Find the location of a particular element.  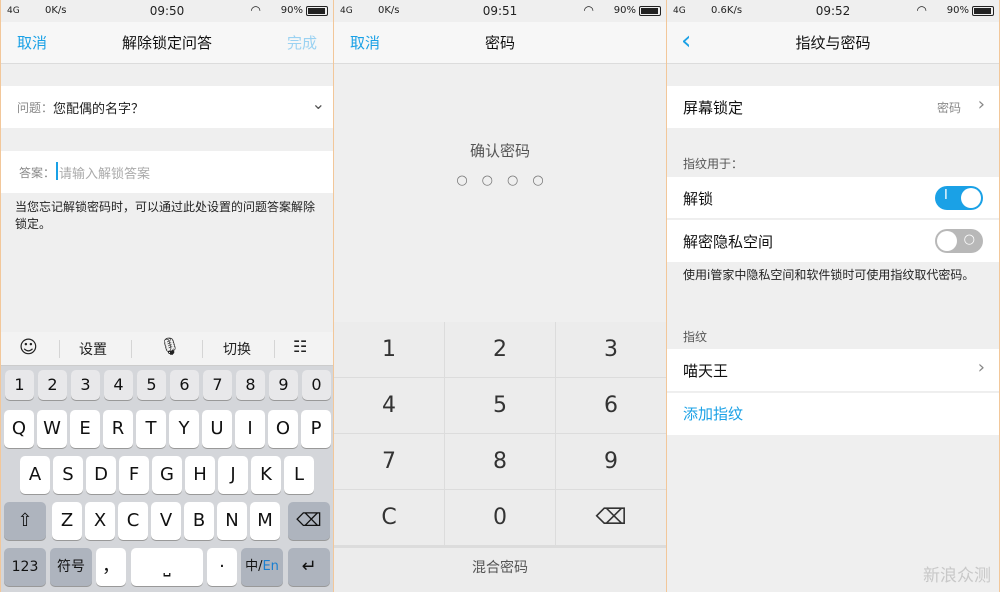

key-4: 4 is located at coordinates (118, 385).